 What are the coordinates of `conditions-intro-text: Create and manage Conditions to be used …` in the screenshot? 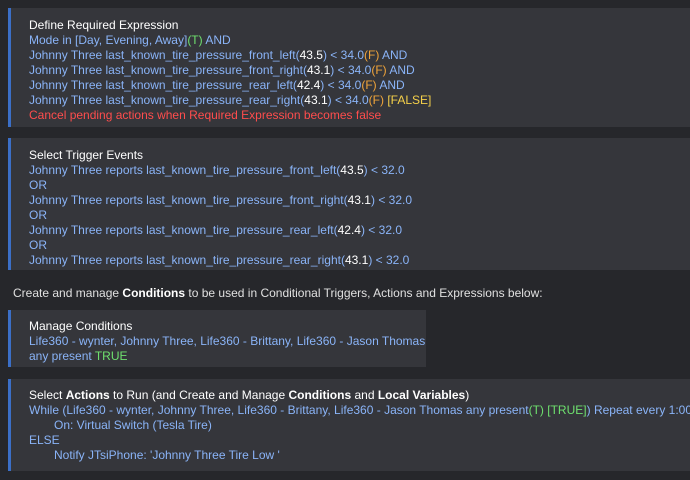 It's located at (278, 293).